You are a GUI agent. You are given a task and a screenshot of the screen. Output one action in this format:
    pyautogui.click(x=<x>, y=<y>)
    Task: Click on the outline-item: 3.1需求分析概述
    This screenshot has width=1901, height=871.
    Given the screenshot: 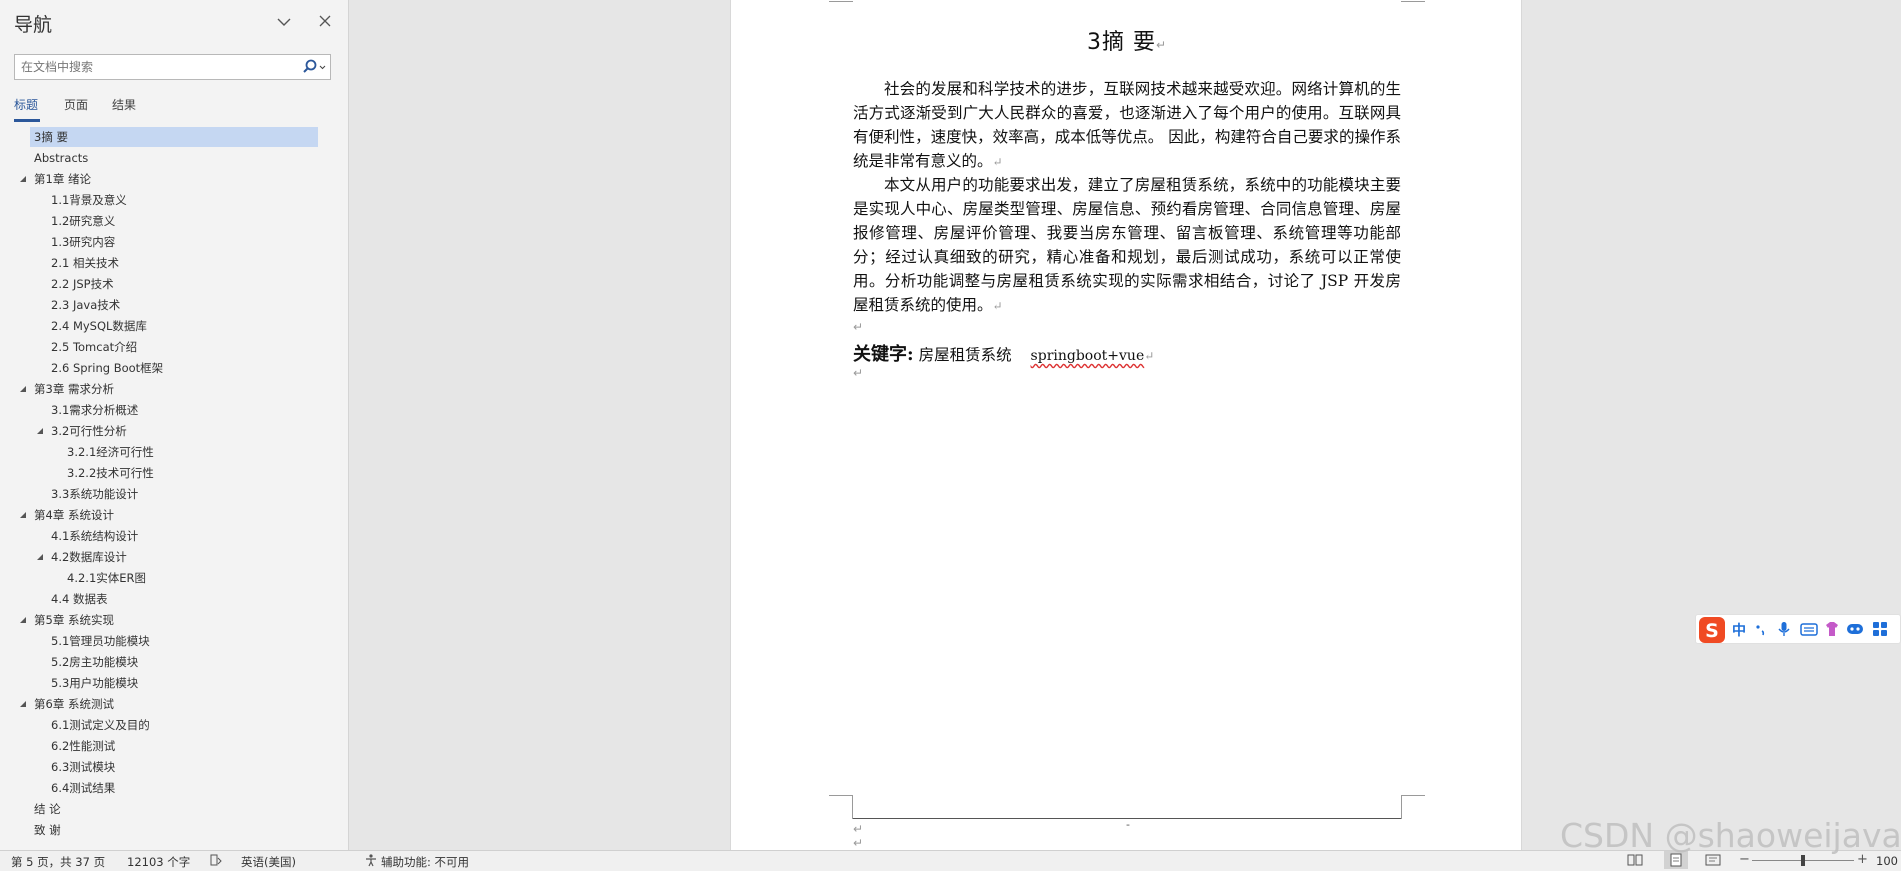 What is the action you would take?
    pyautogui.click(x=94, y=410)
    